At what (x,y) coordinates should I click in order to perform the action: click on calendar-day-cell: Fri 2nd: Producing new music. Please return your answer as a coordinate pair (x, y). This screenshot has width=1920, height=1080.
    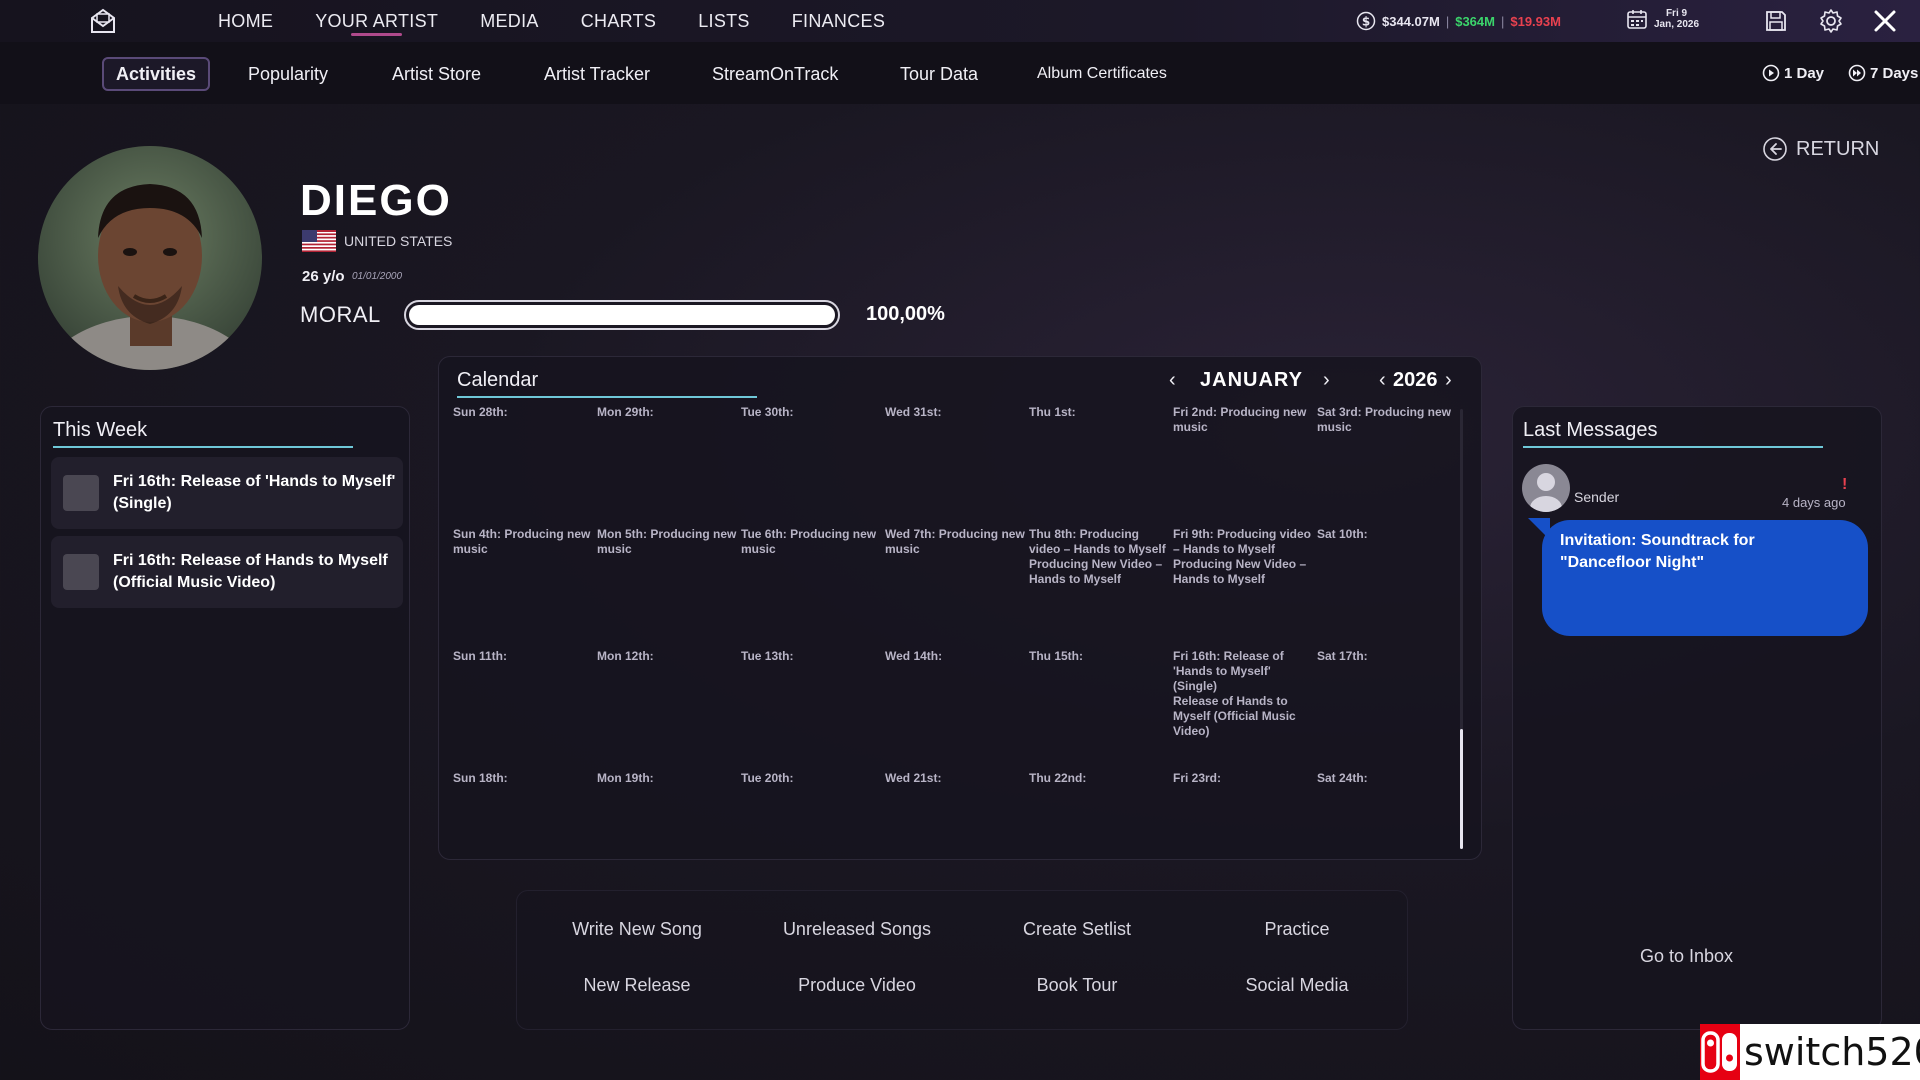
    Looking at the image, I should click on (1245, 466).